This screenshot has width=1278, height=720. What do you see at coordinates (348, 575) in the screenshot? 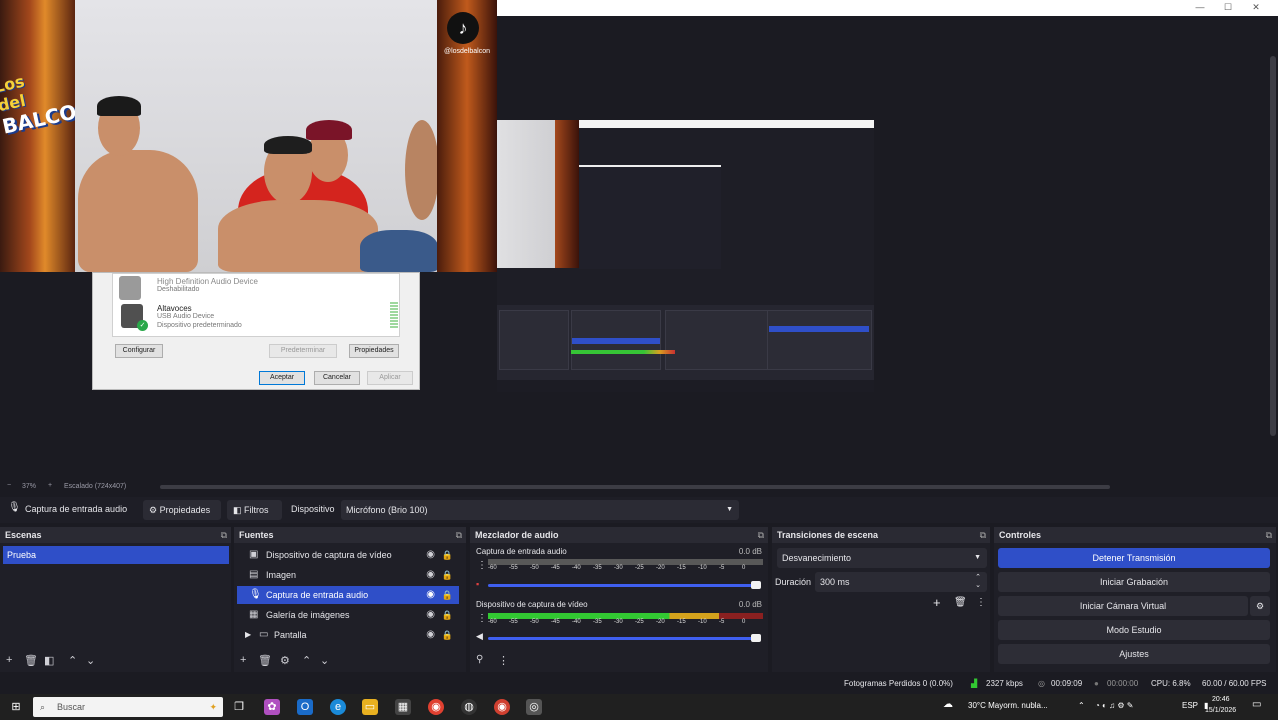
I see `source-item: ▤ Imagen ◉ 🔒` at bounding box center [348, 575].